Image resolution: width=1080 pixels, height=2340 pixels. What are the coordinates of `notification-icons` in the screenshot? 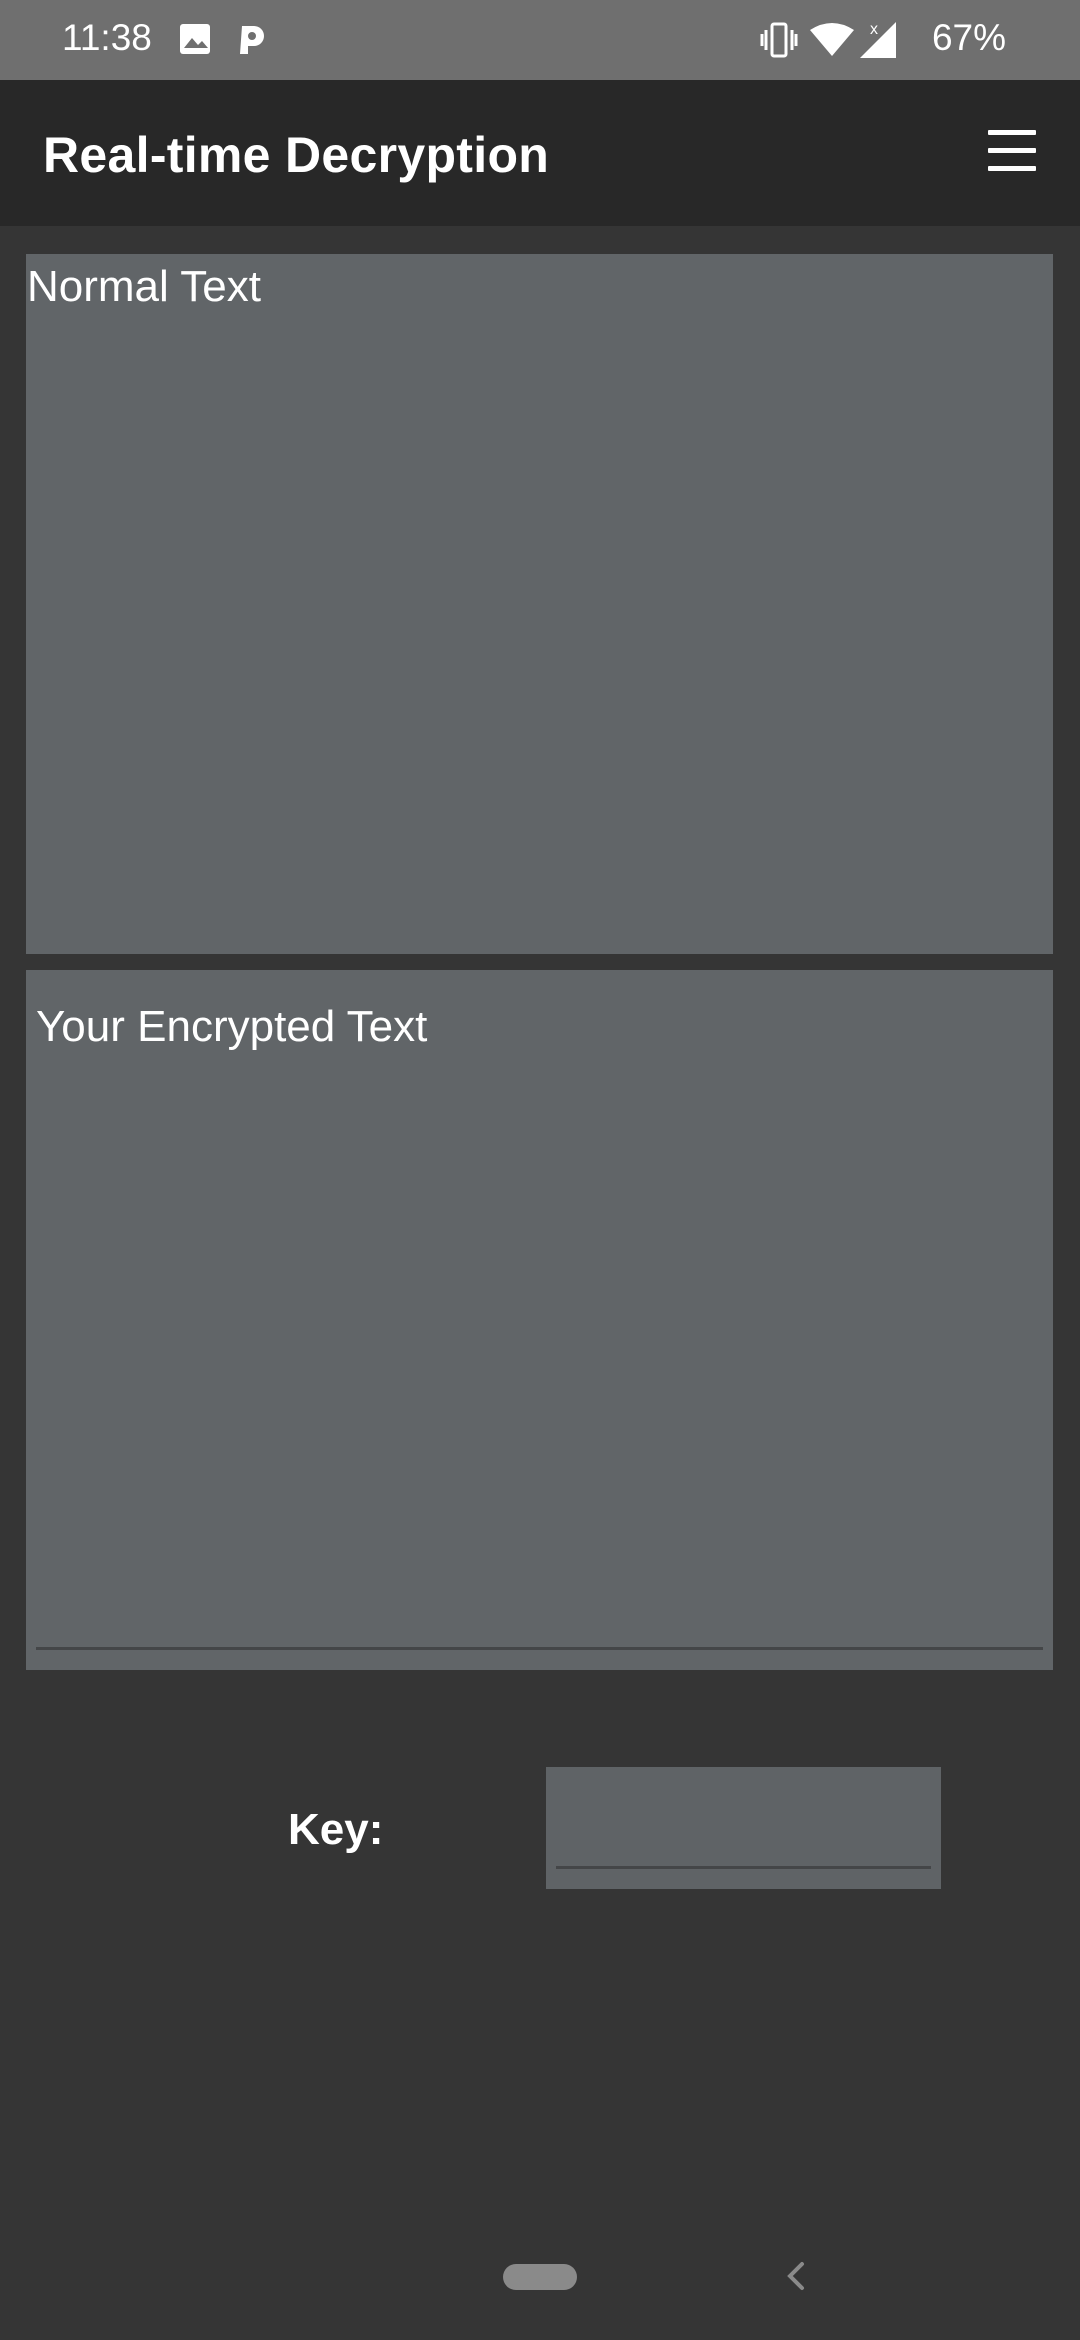 It's located at (222, 39).